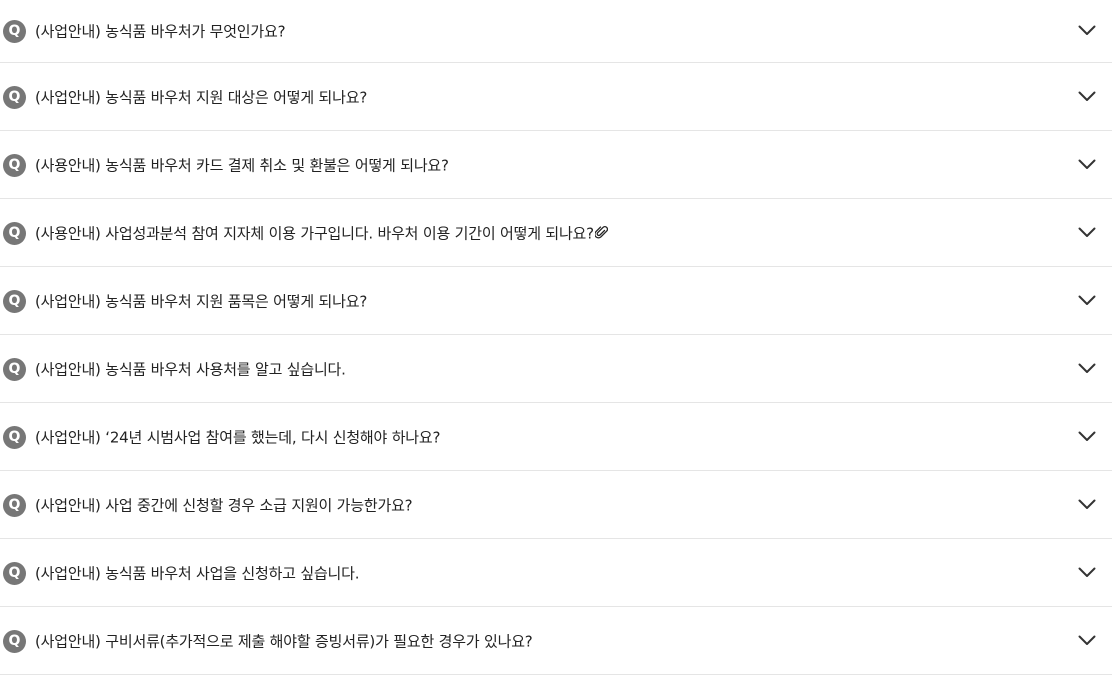  Describe the element at coordinates (556, 31) in the screenshot. I see `faq-item: Q (사업안내) 농식품 바우처가 무엇인가요?` at that location.